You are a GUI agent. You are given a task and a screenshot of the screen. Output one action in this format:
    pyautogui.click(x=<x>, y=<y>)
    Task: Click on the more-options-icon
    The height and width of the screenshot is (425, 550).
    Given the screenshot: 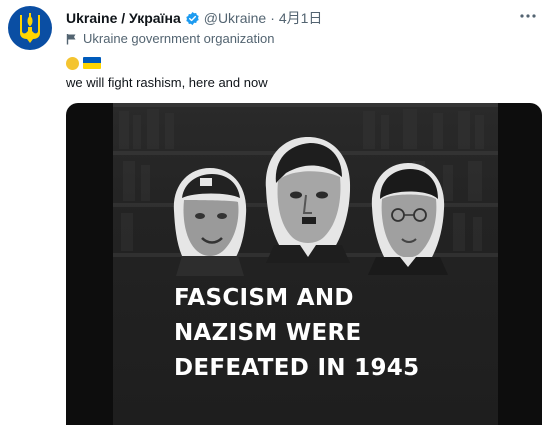 What is the action you would take?
    pyautogui.click(x=528, y=16)
    